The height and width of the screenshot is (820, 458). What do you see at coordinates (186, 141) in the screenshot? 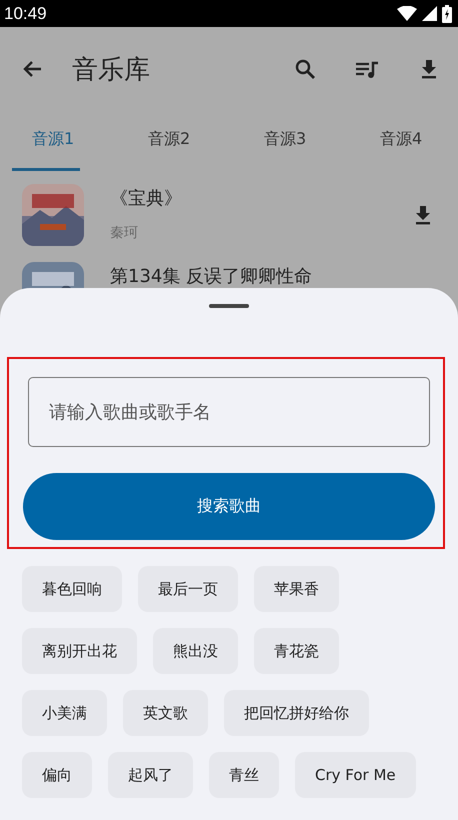
I see `source-tab: 音源2` at bounding box center [186, 141].